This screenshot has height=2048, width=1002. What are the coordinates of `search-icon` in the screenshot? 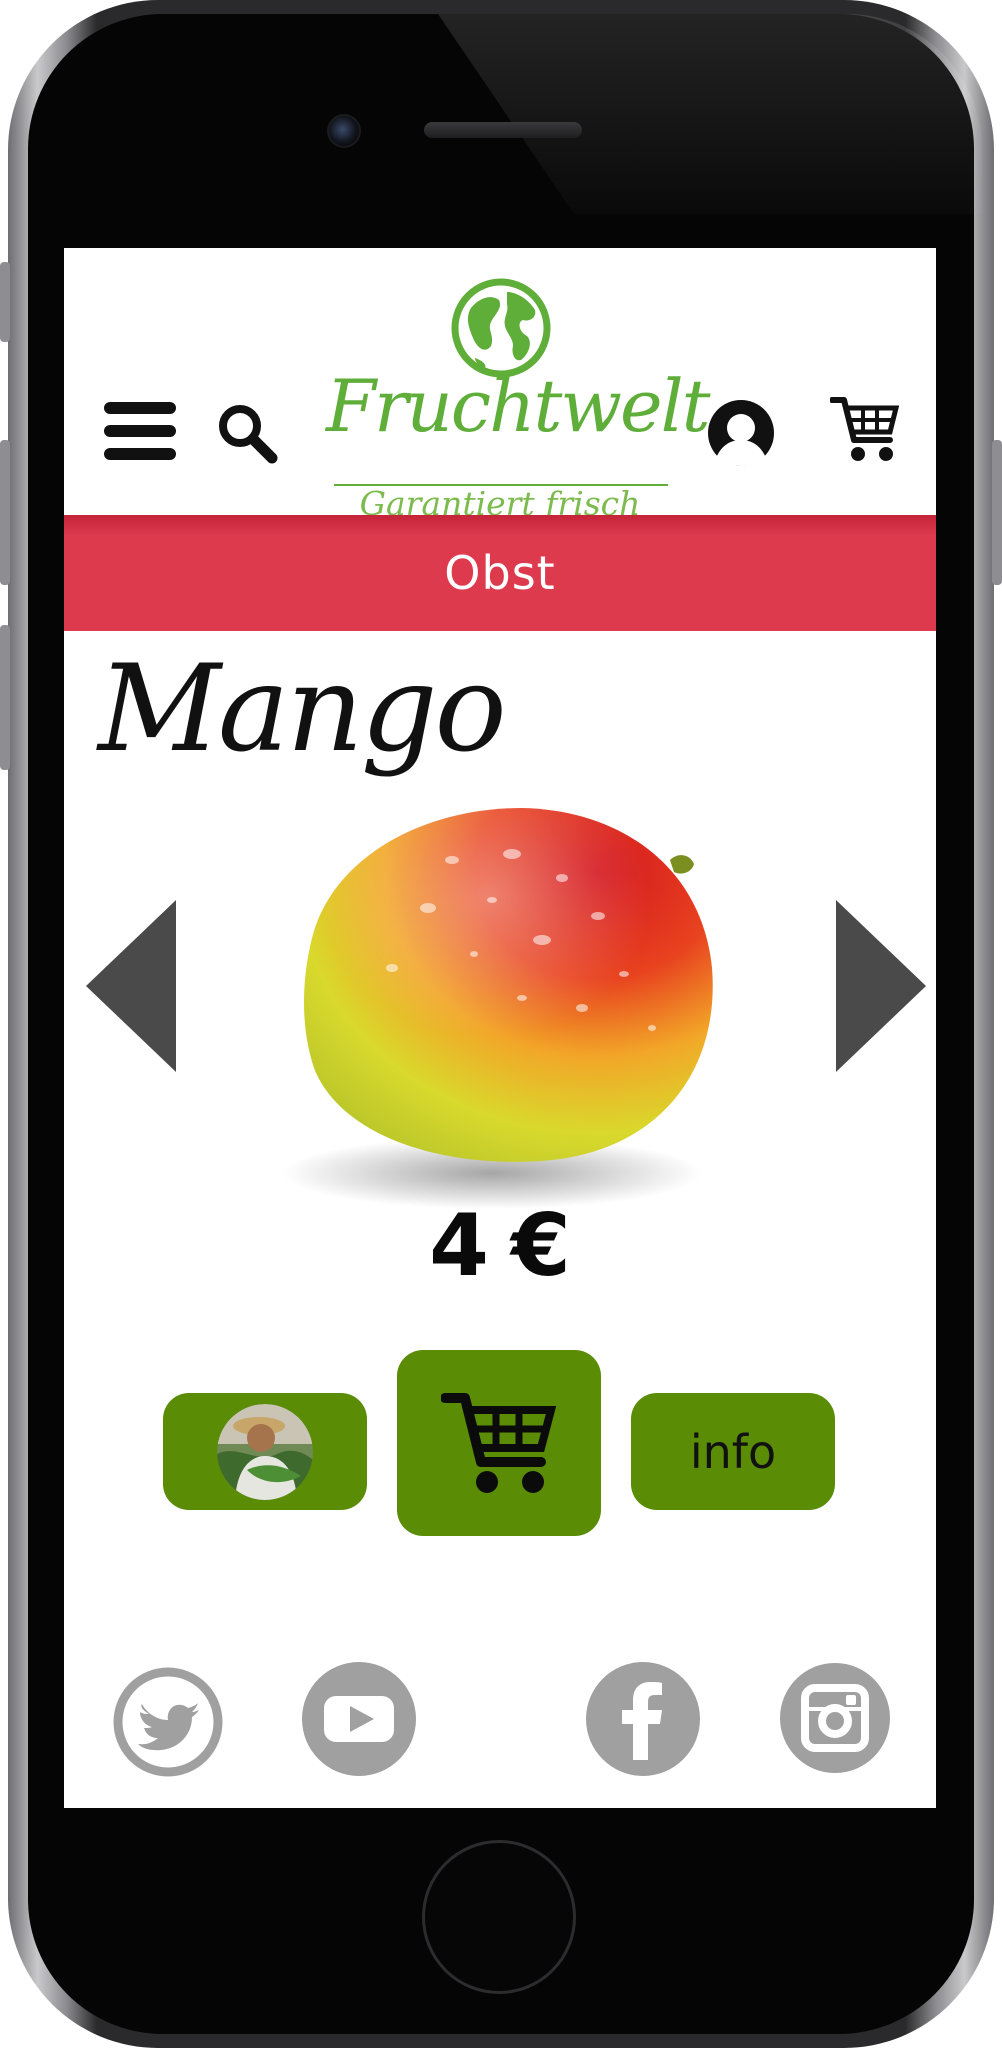 It's located at (248, 434).